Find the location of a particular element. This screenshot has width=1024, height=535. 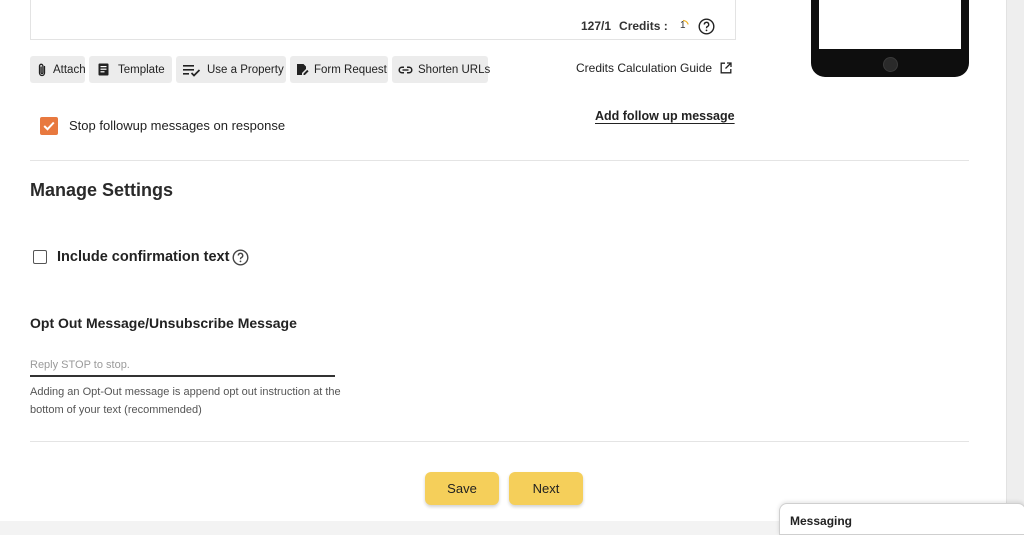

message-counter: 127/1 Credits : 1 is located at coordinates (648, 26).